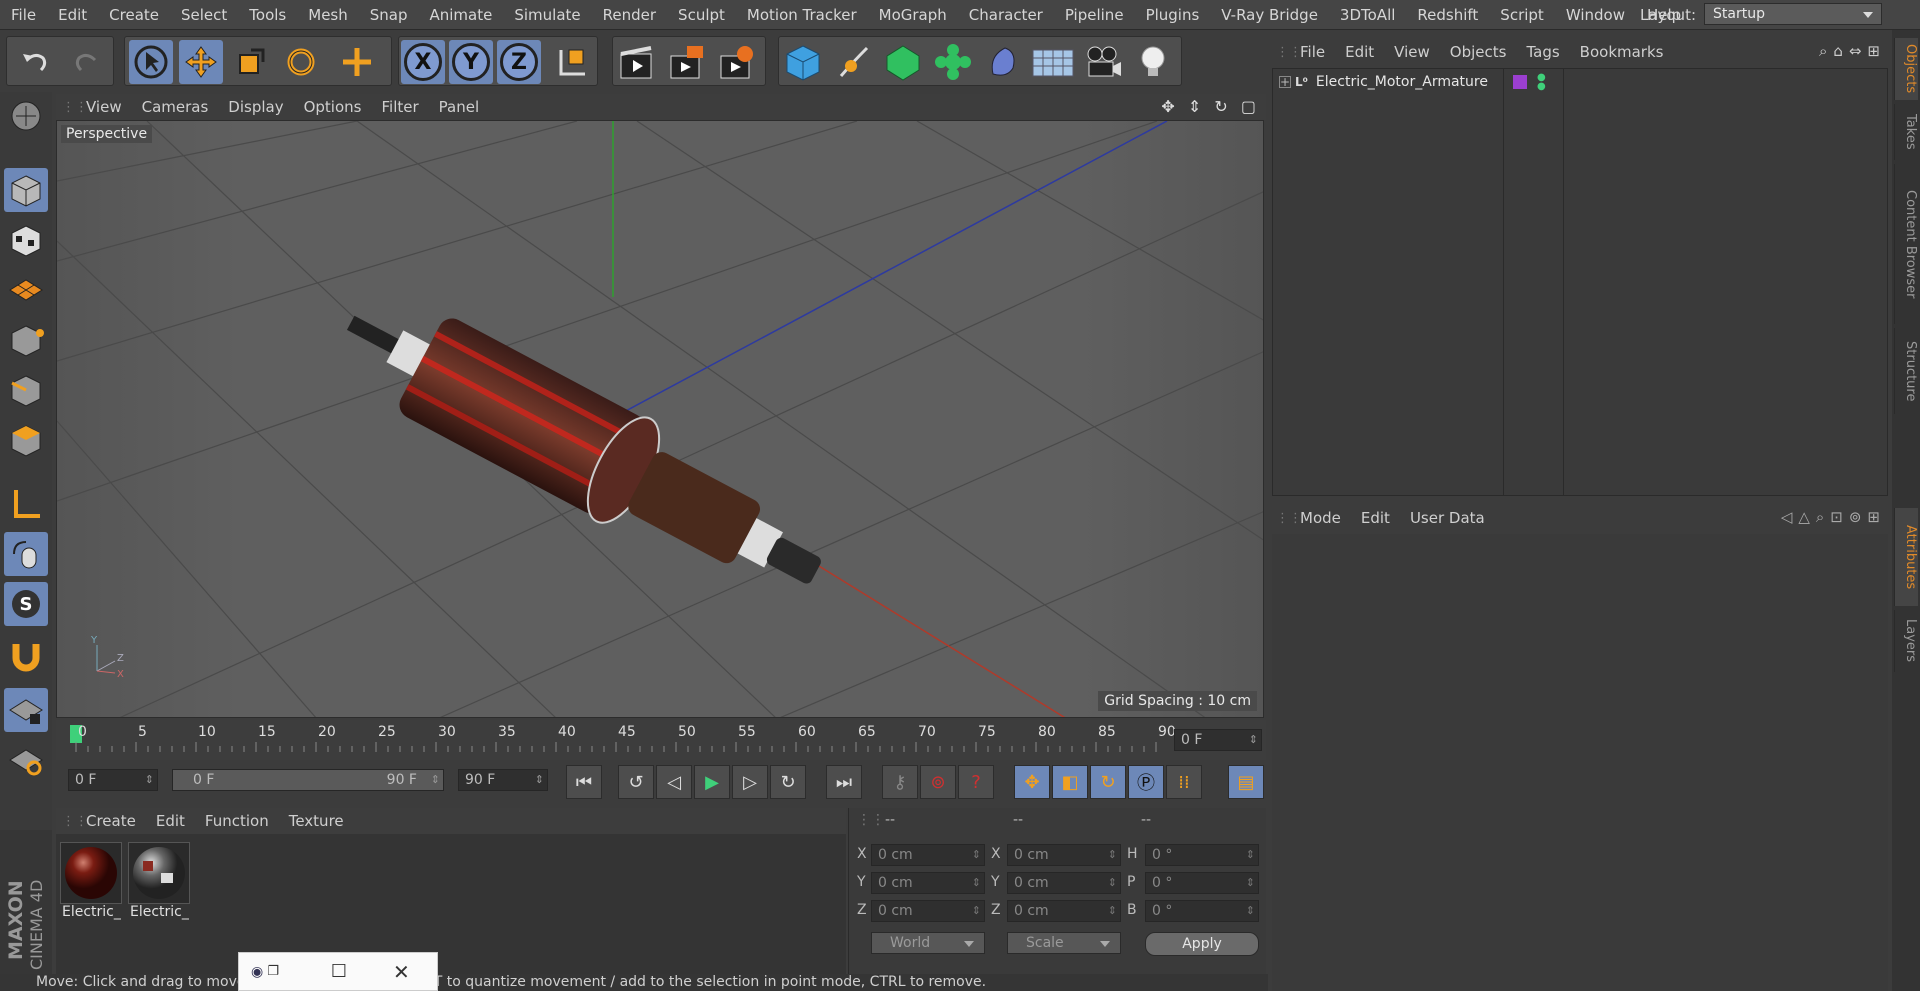 This screenshot has height=991, width=1920. Describe the element at coordinates (1541, 82) in the screenshot. I see `visibility-dots-icon: ● ●` at that location.